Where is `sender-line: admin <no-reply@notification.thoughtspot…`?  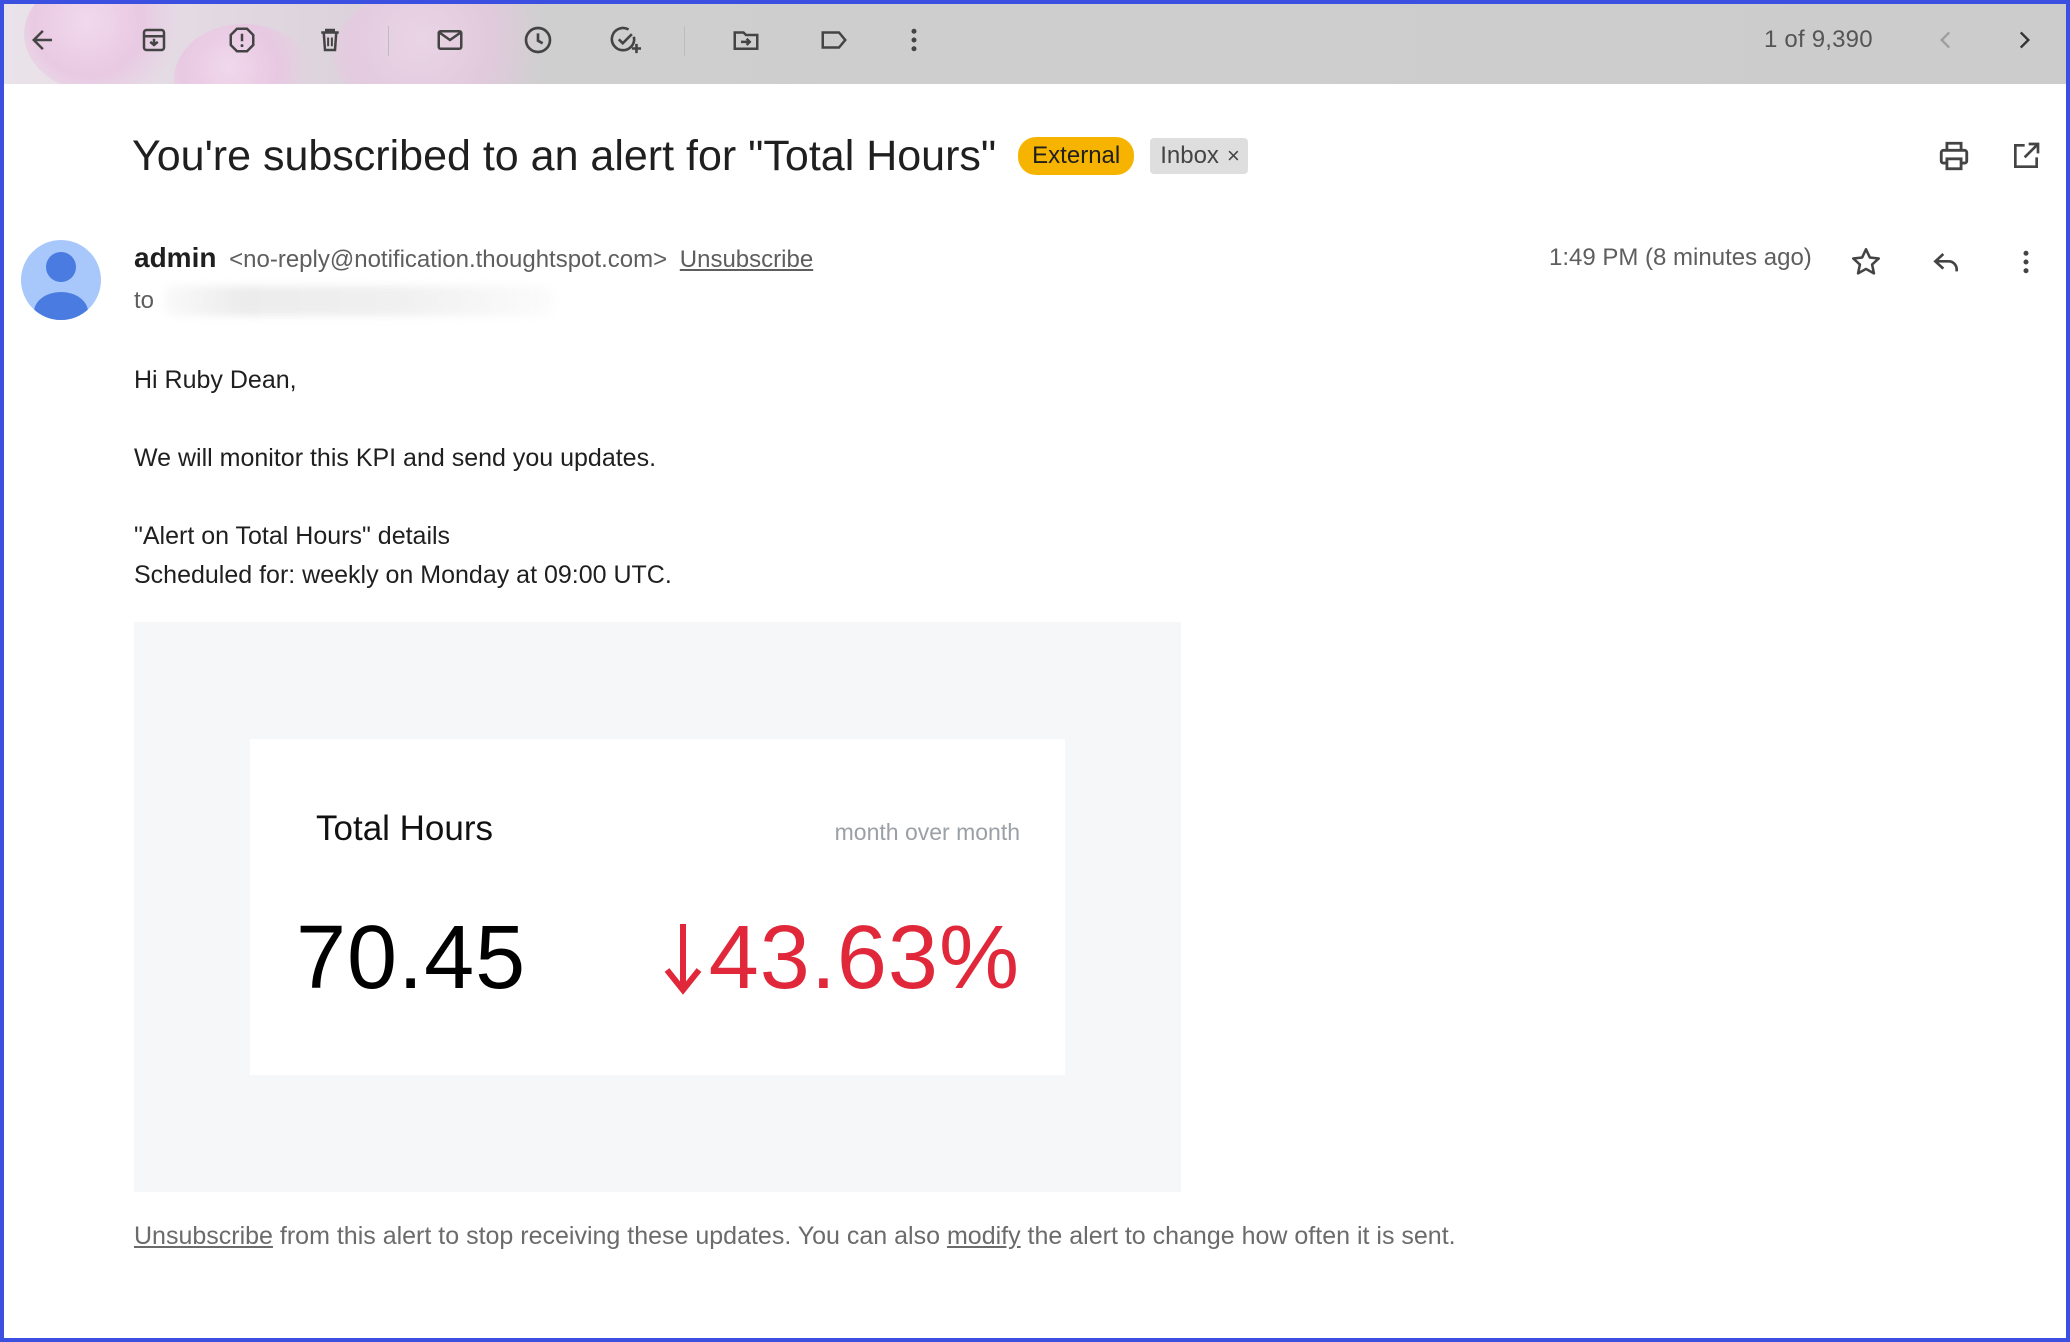 sender-line: admin <no-reply@notification.thoughtspot… is located at coordinates (473, 258).